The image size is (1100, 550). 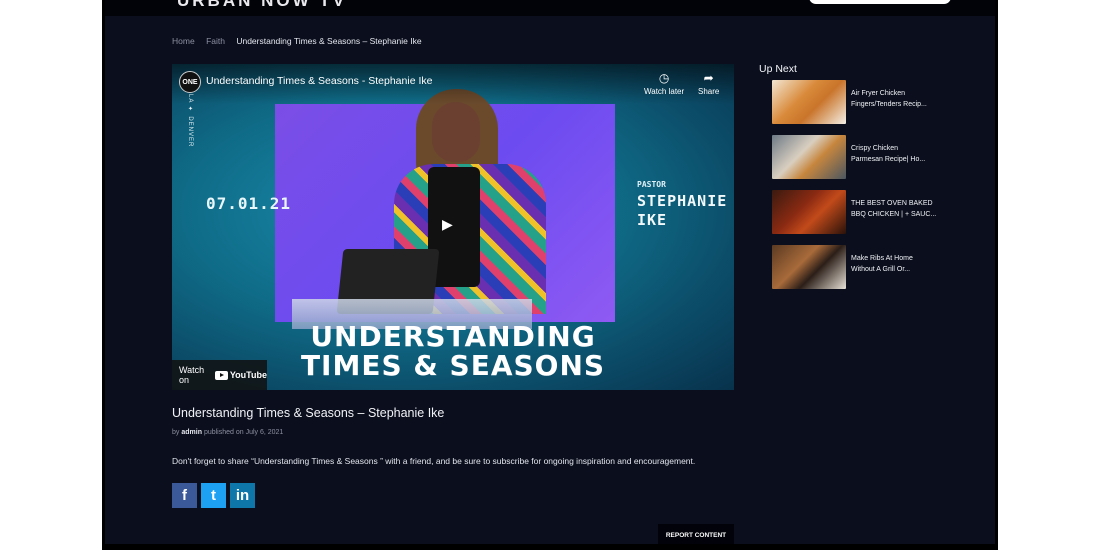 I want to click on up-next-title-line1: THE BEST OVEN BAKED, so click(x=892, y=203).